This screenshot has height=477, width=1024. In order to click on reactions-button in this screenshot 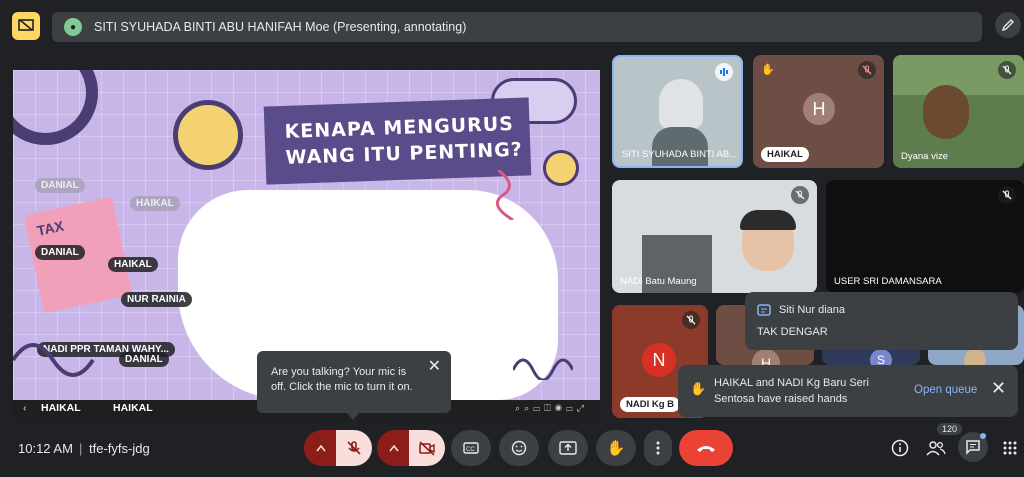, I will do `click(519, 448)`.